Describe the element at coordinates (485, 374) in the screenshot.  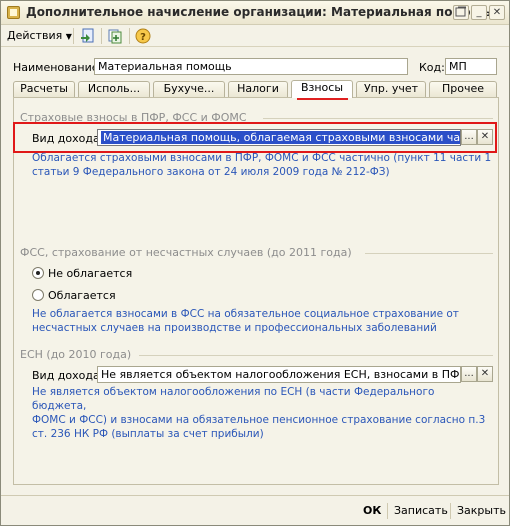
I see `esn-clear-icon: ✕` at that location.